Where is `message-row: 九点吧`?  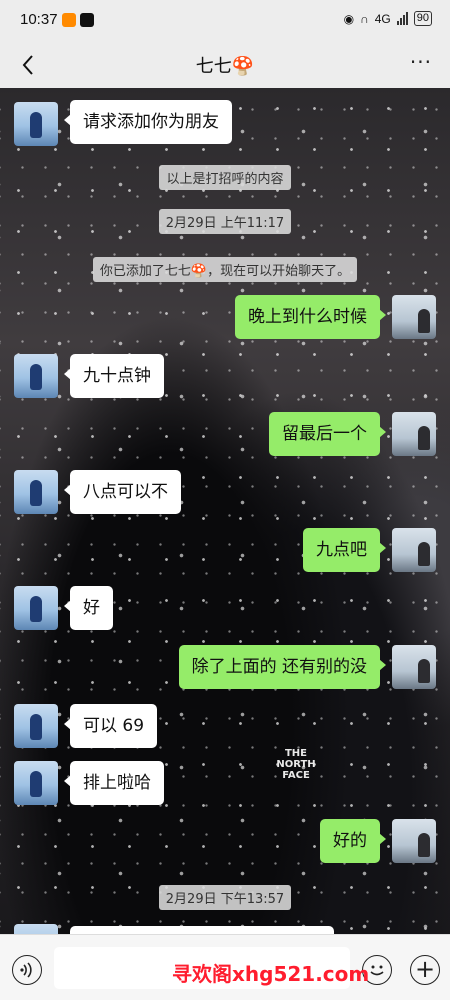
message-row: 九点吧 is located at coordinates (225, 552).